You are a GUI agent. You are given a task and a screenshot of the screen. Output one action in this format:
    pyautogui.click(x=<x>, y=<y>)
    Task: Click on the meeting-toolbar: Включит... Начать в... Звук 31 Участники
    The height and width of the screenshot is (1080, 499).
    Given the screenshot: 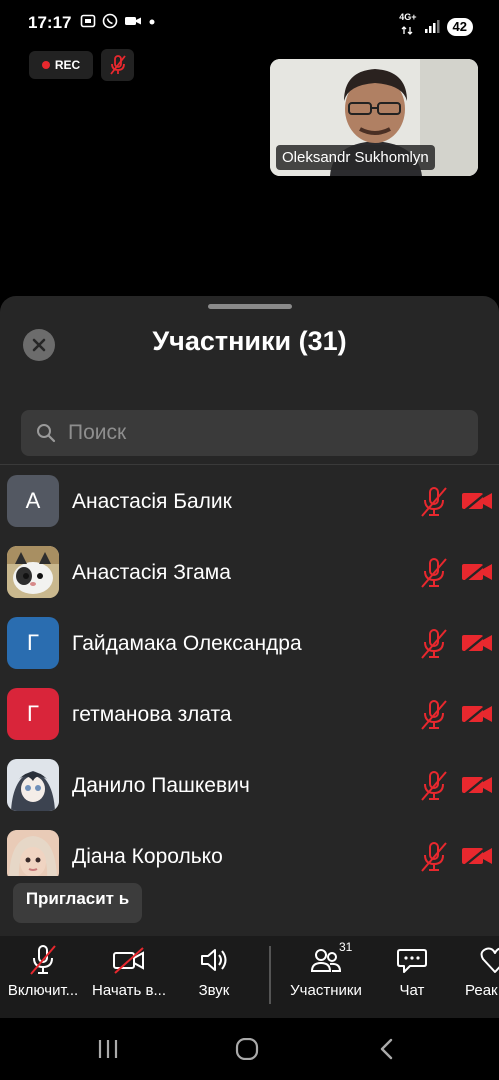 What is the action you would take?
    pyautogui.click(x=249, y=977)
    